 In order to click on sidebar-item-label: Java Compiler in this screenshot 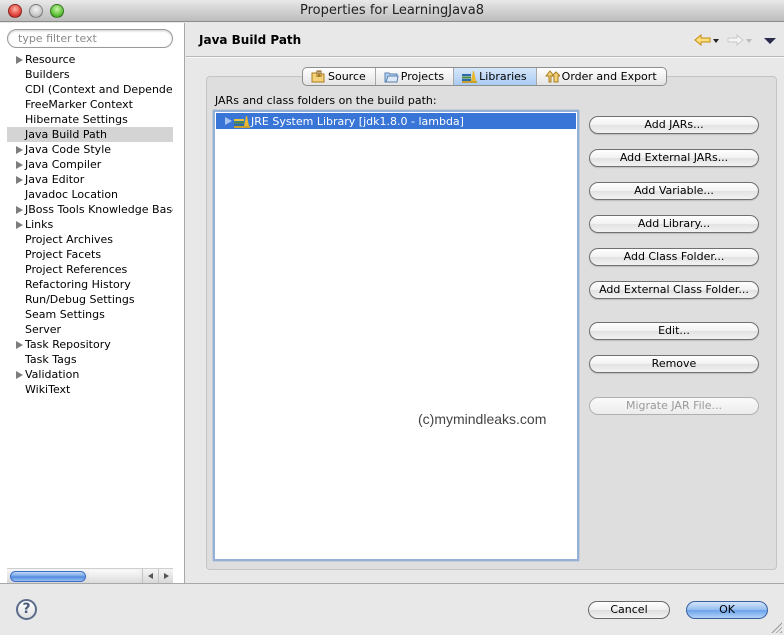, I will do `click(63, 164)`.